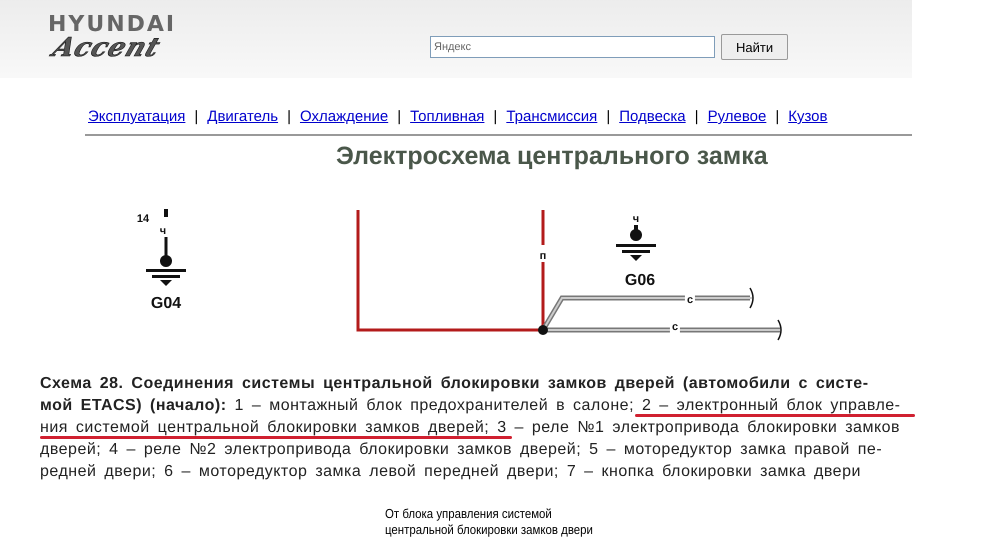  What do you see at coordinates (754, 47) in the screenshot?
I see `search-button: Найти` at bounding box center [754, 47].